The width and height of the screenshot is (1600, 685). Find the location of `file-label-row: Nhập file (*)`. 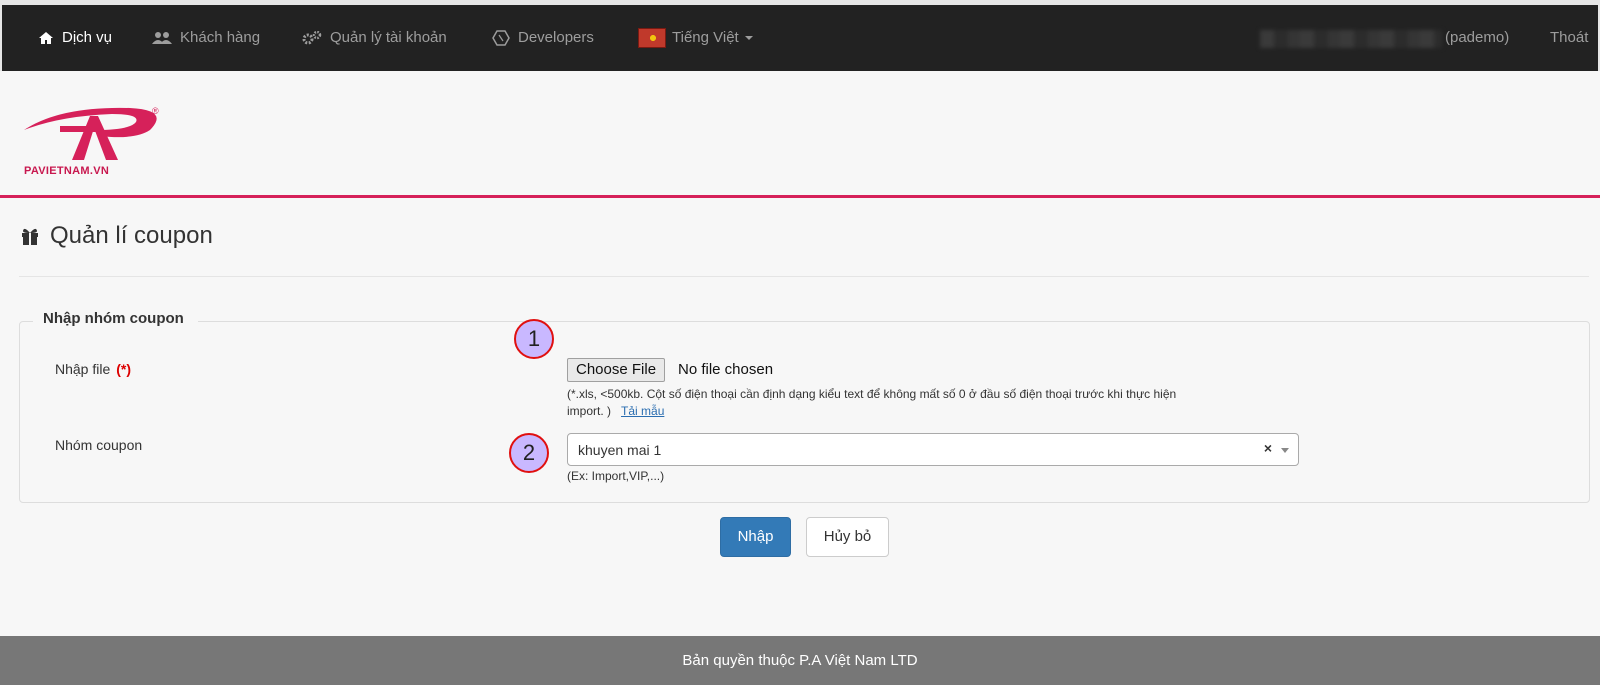

file-label-row: Nhập file (*) is located at coordinates (93, 369).